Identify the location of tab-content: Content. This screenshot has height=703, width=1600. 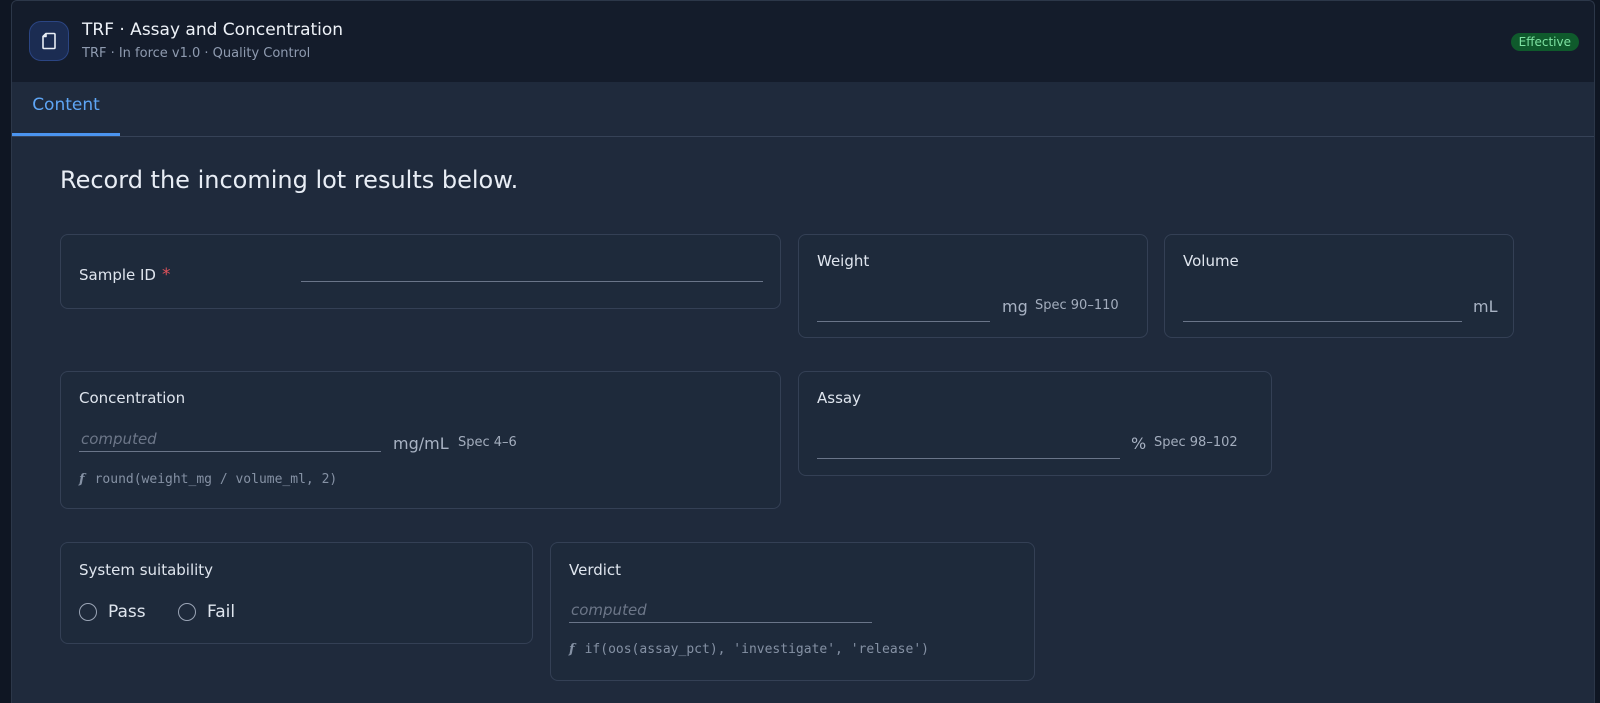
(66, 109).